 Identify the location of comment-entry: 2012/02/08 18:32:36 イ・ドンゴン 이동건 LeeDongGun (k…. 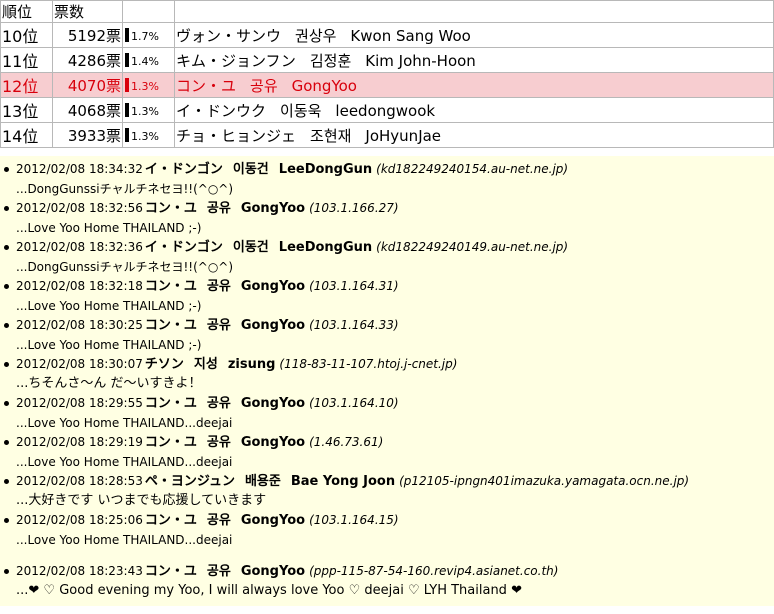
(387, 257).